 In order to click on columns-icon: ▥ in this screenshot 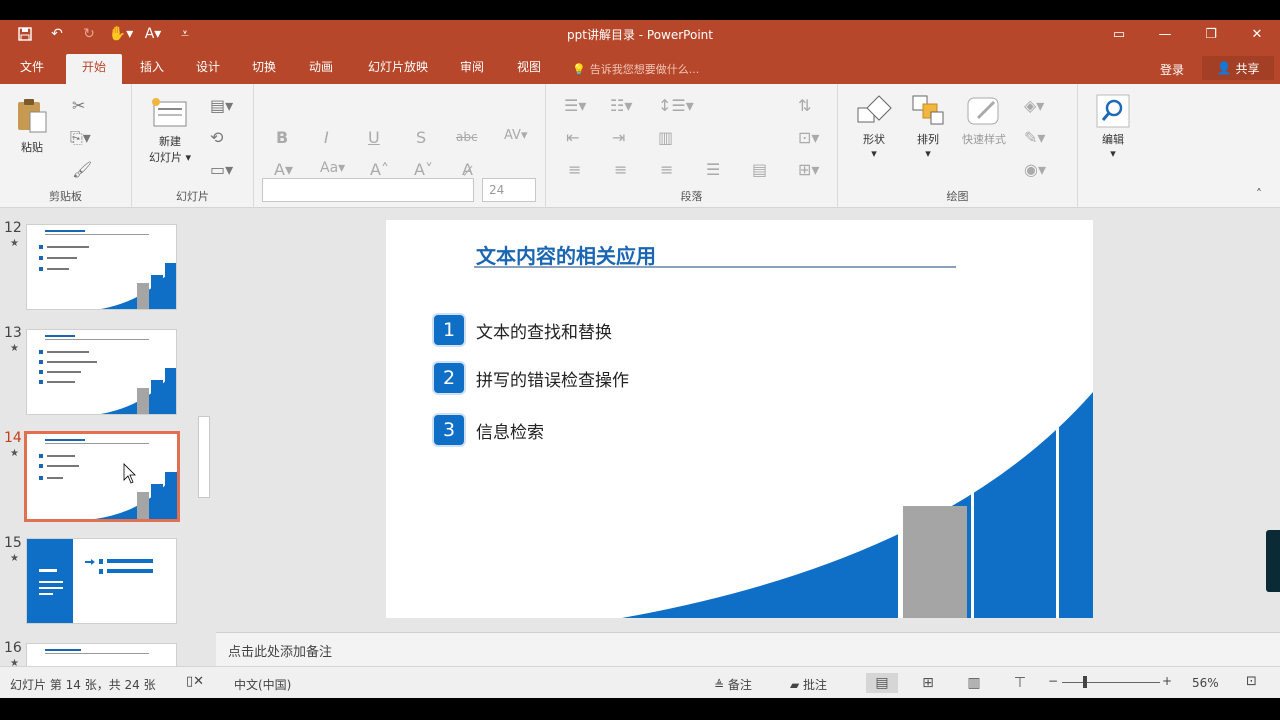, I will do `click(665, 137)`.